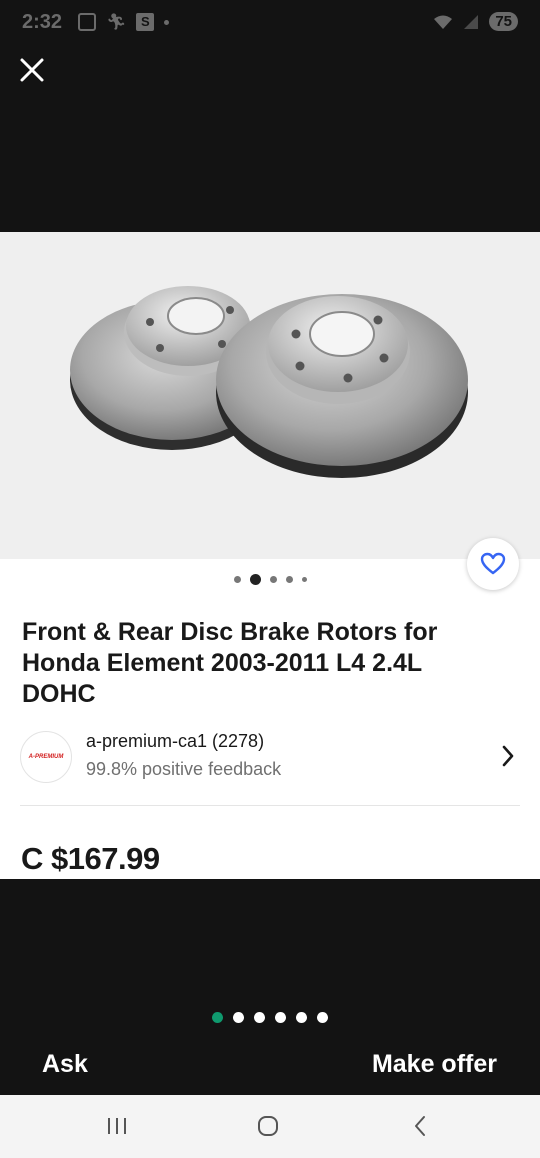  I want to click on home-button, so click(268, 1126).